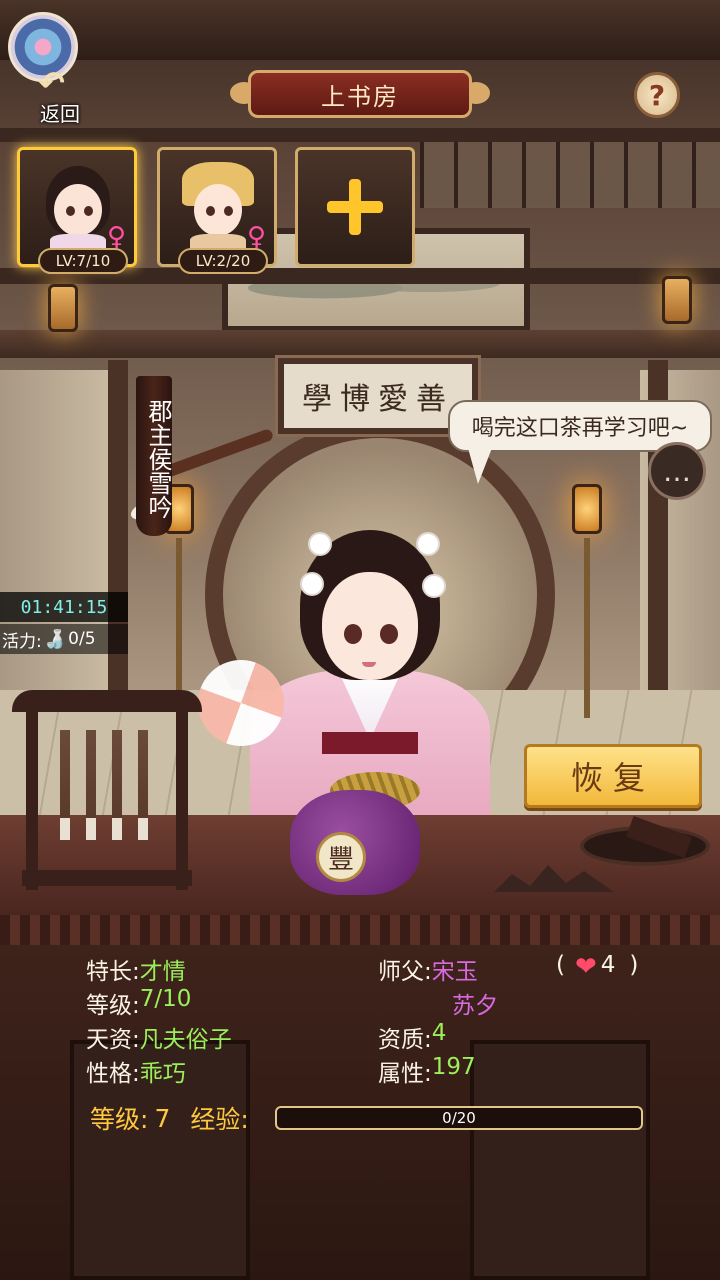 This screenshot has height=1280, width=720. I want to click on back-arrow-icon: ↶, so click(51, 83).